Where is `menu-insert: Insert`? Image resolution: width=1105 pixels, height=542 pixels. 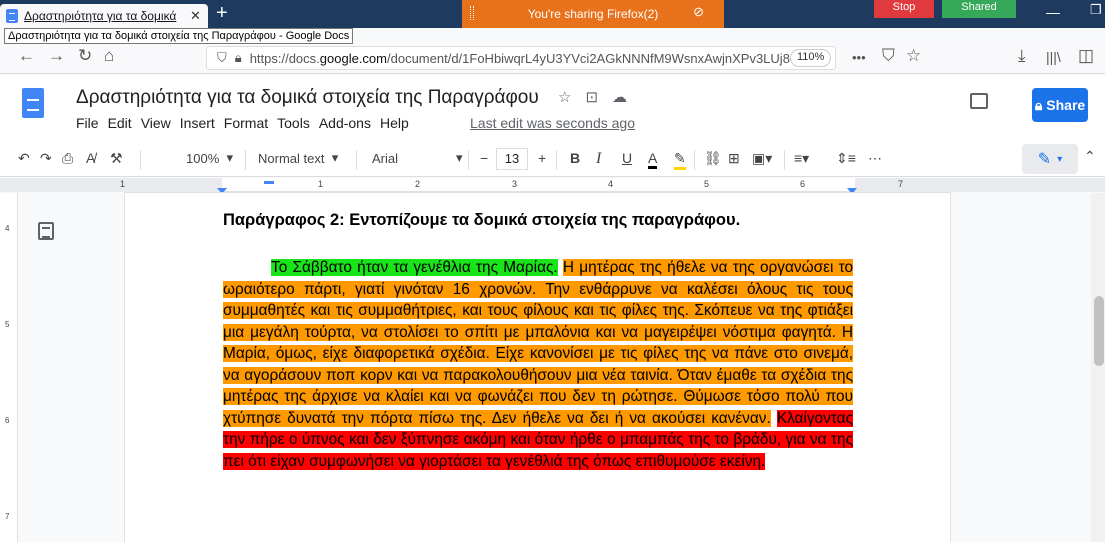
menu-insert: Insert is located at coordinates (197, 123).